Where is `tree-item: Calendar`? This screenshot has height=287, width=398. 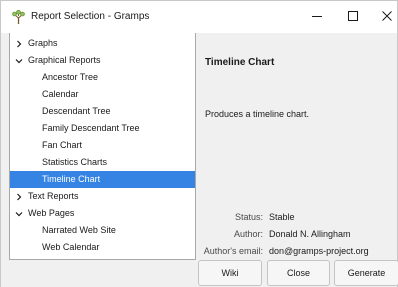
tree-item: Calendar is located at coordinates (102, 94).